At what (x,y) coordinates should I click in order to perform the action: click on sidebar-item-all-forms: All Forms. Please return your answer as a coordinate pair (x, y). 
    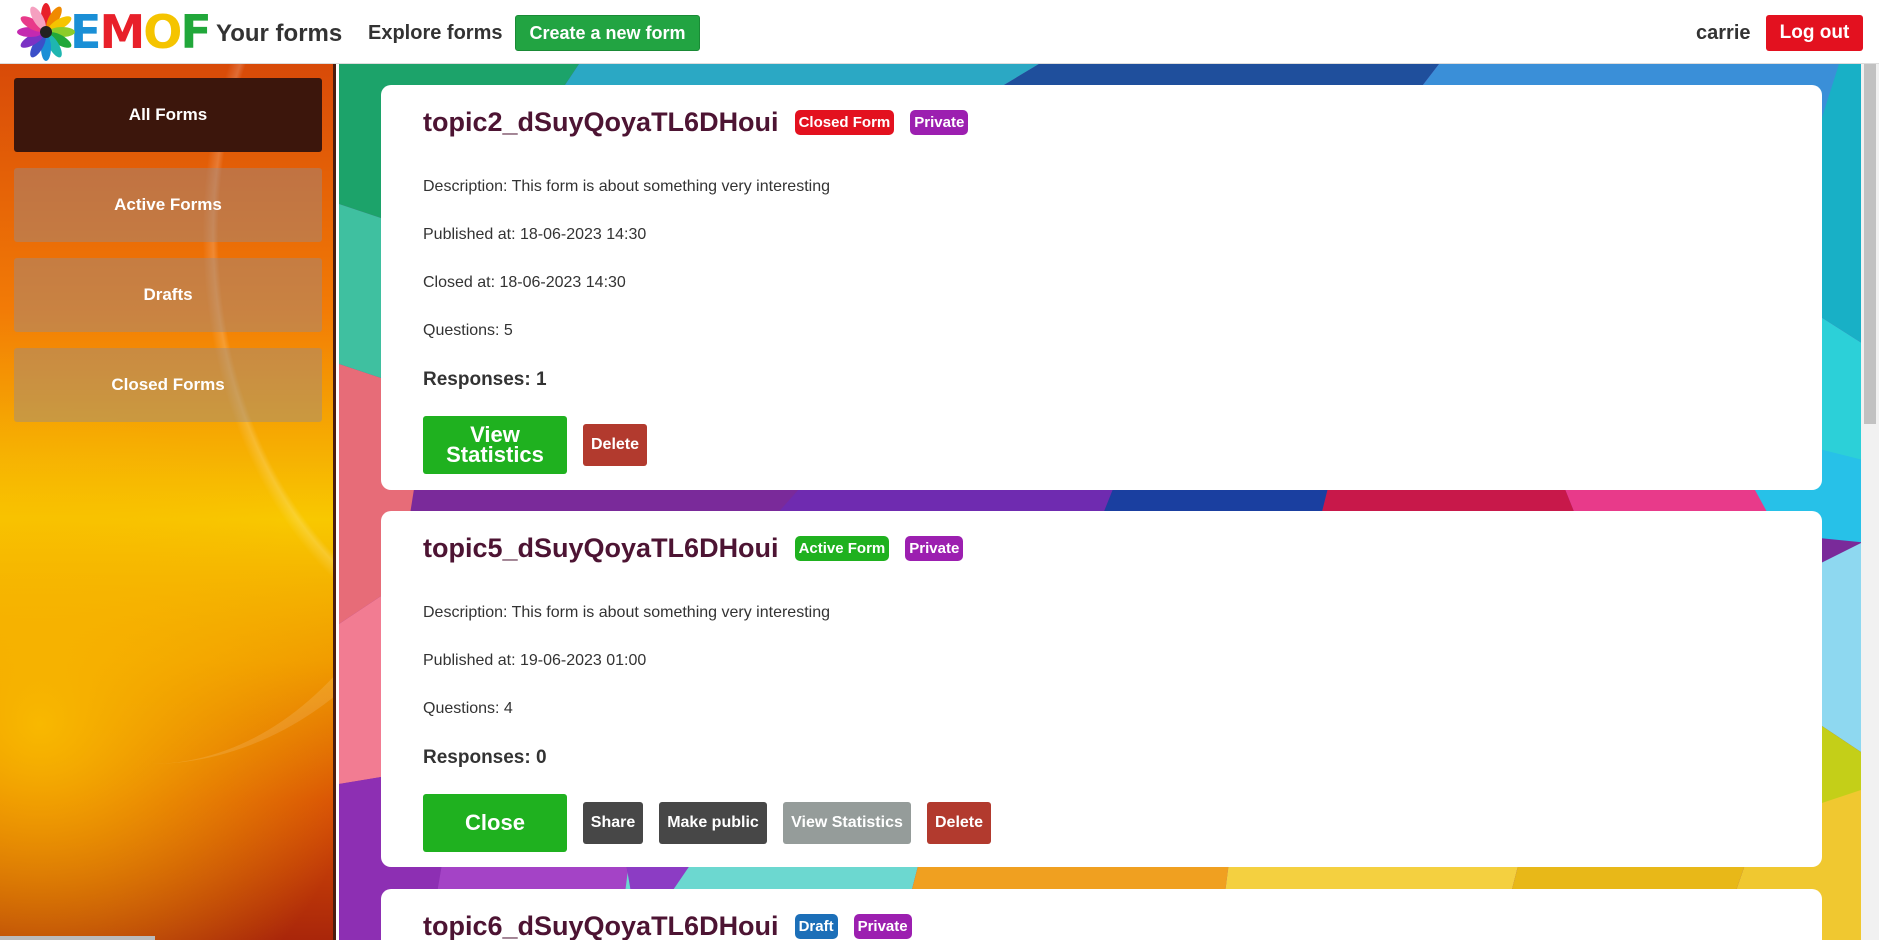
    Looking at the image, I should click on (168, 115).